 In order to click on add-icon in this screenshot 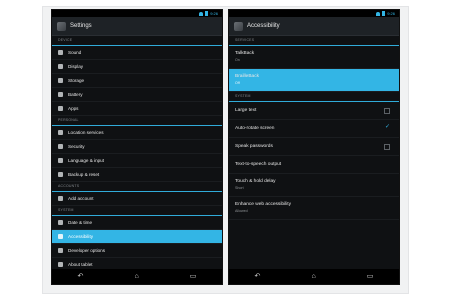, I will do `click(60, 198)`.